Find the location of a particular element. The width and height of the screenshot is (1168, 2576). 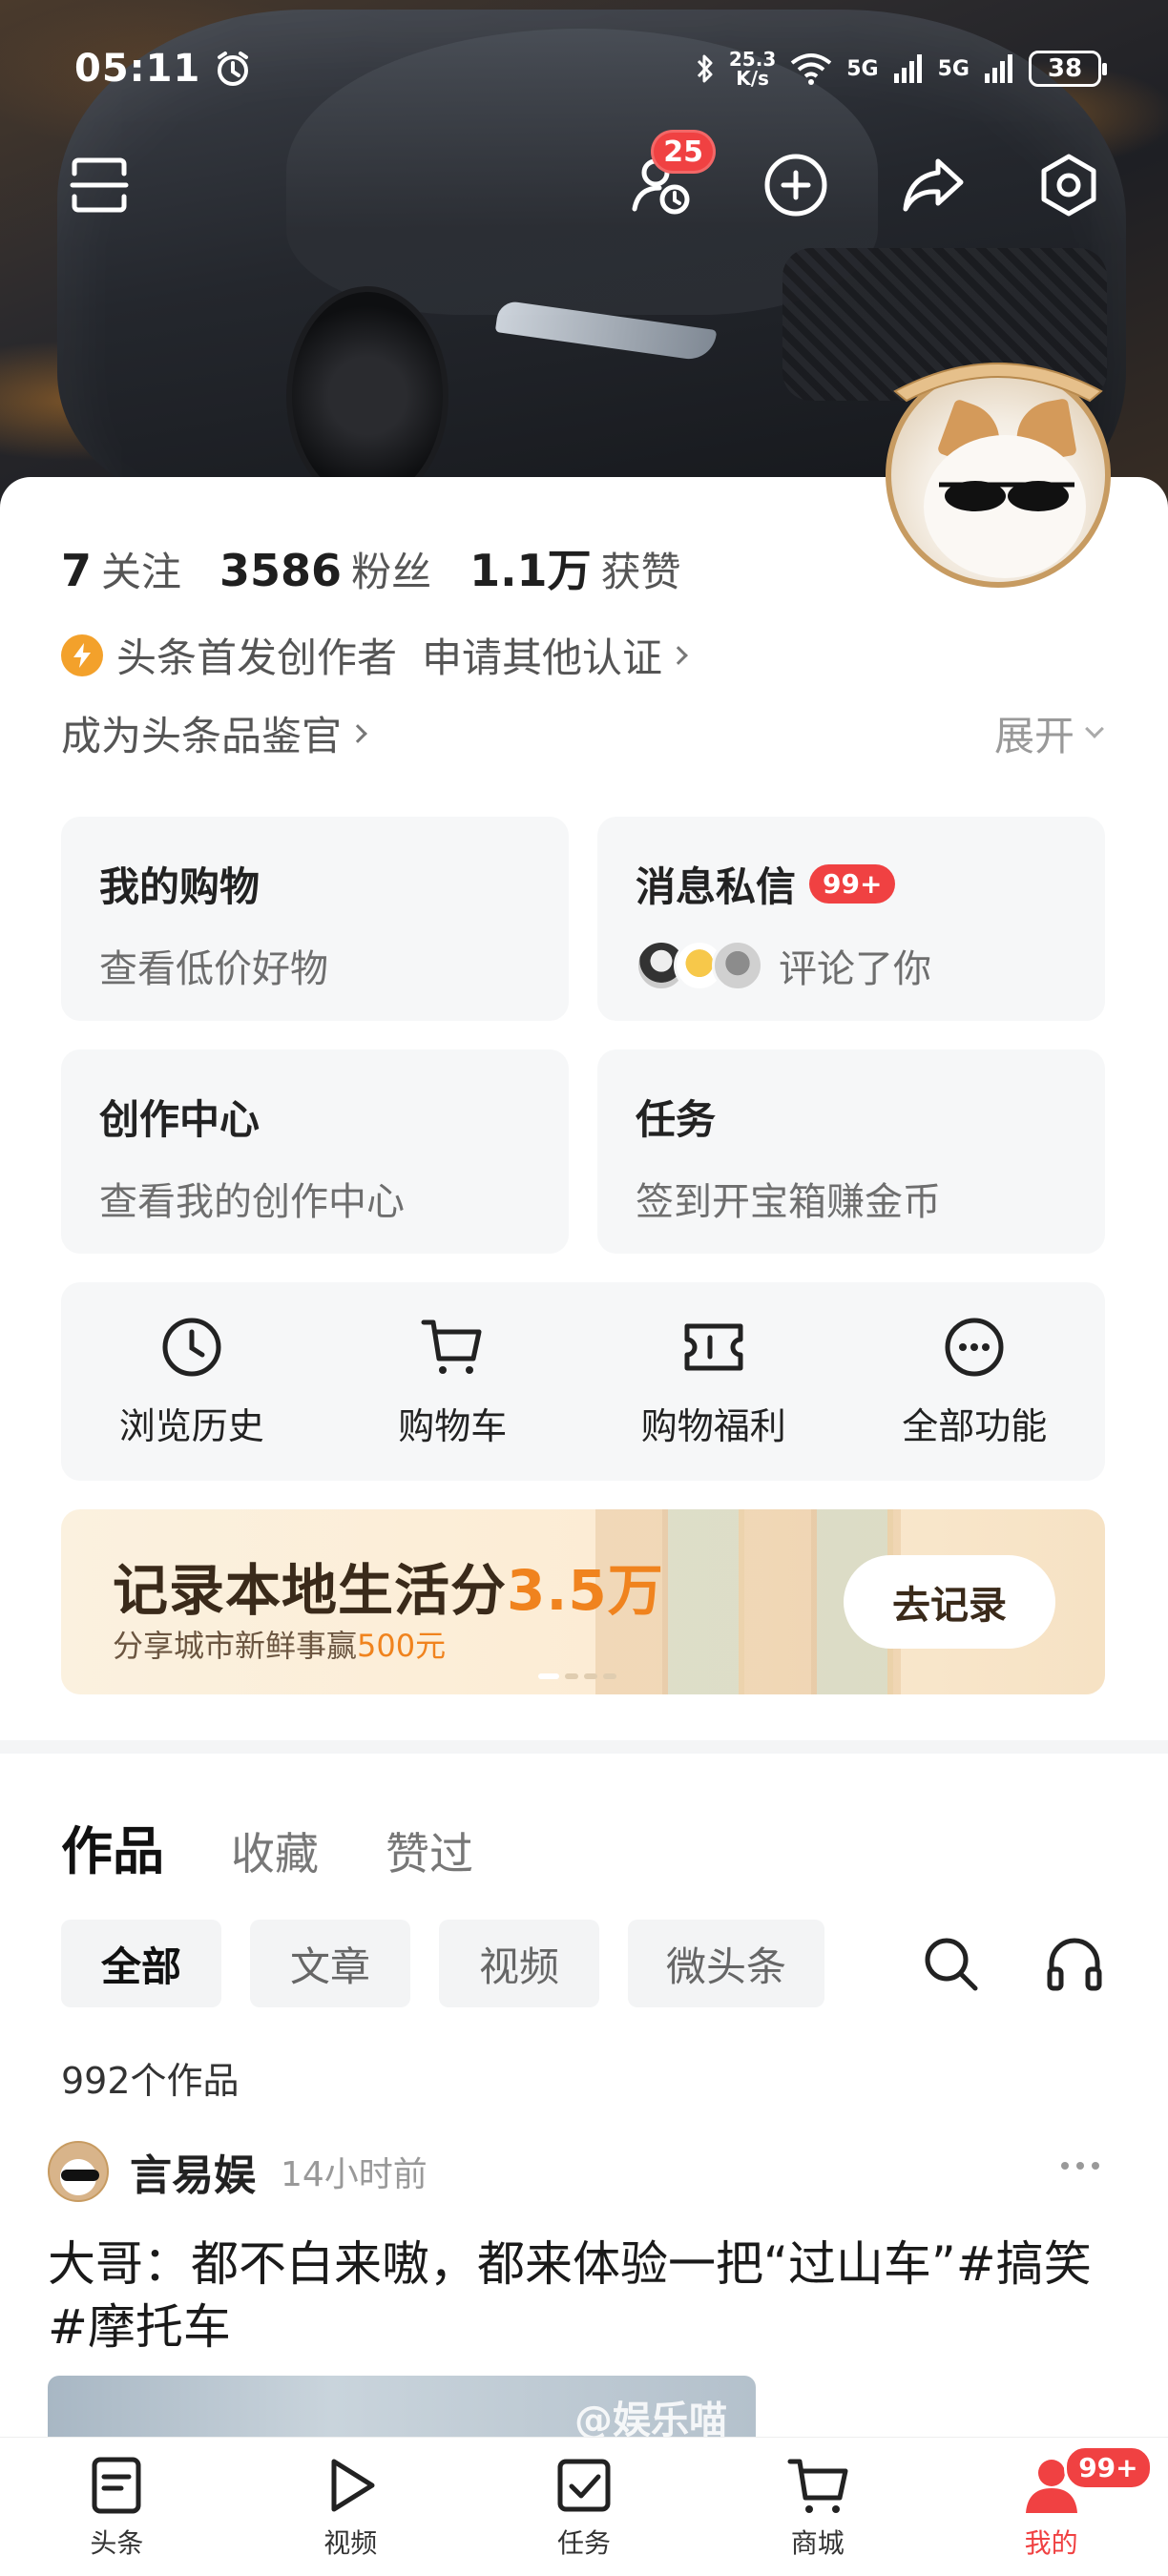

mall-cart-icon is located at coordinates (817, 2486).